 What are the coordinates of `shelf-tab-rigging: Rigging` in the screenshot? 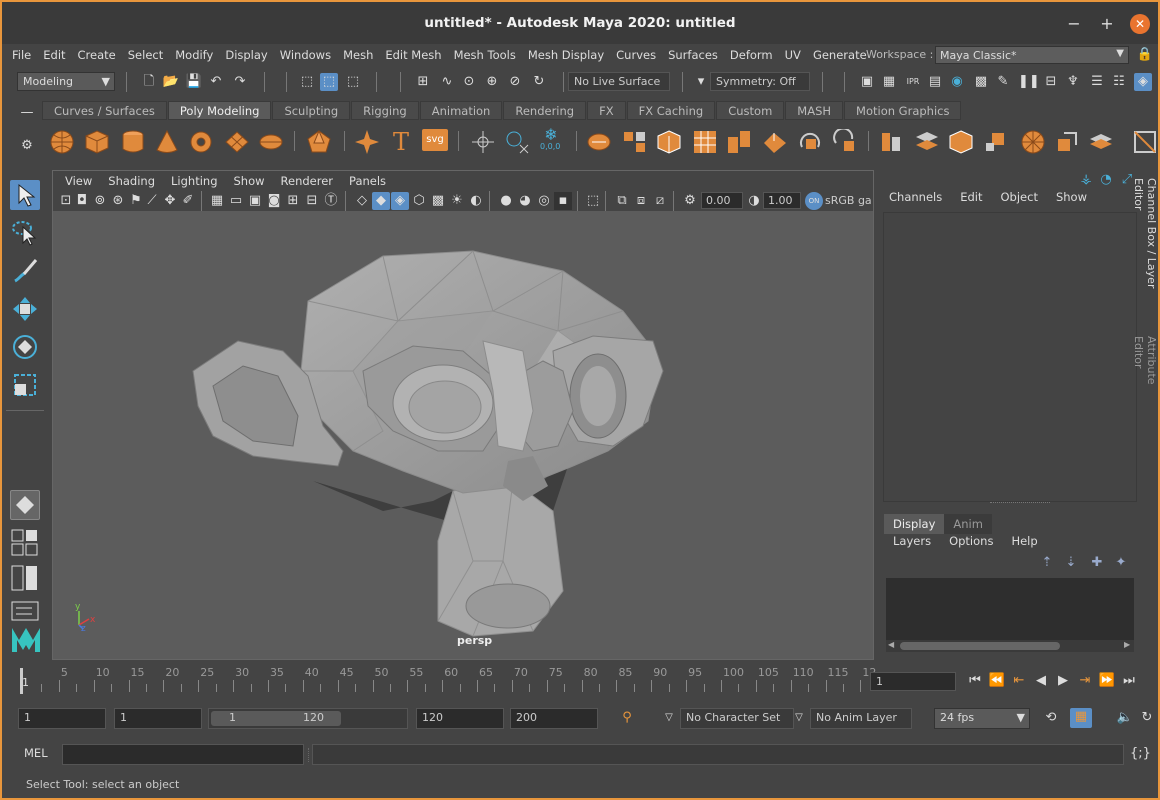 It's located at (385, 110).